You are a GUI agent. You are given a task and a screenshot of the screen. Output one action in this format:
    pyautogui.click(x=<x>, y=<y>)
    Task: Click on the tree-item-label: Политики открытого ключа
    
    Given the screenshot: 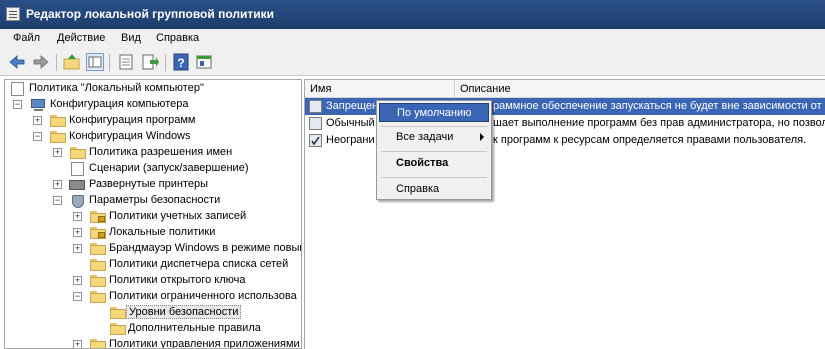 What is the action you would take?
    pyautogui.click(x=177, y=280)
    